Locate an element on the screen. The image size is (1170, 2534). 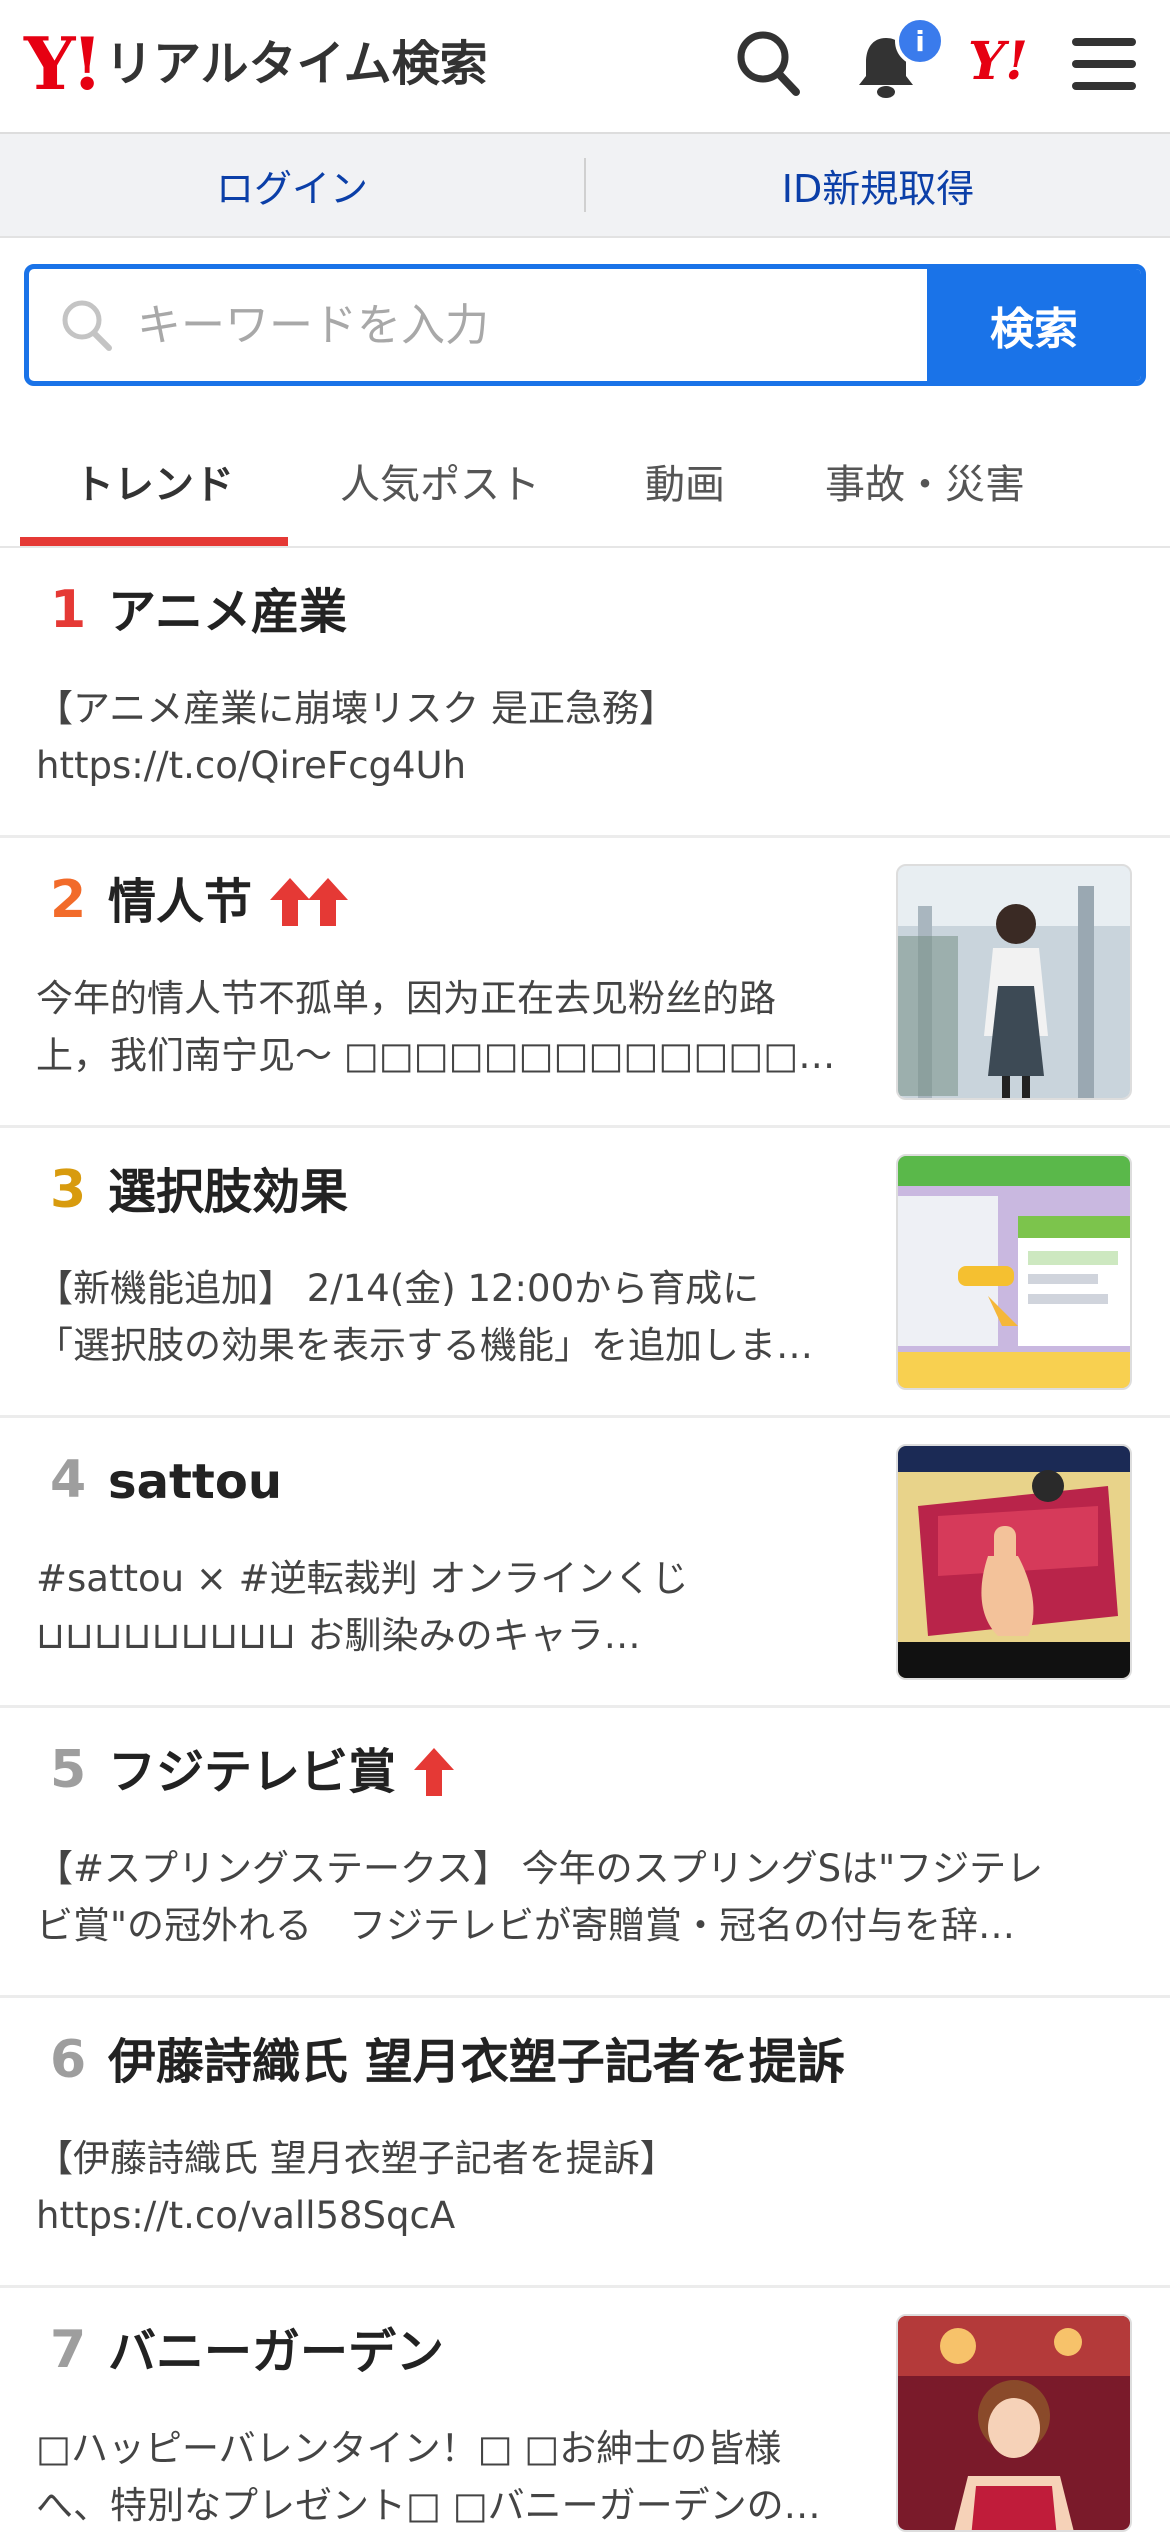
yahoo-logo-mark: Y! is located at coordinates (63, 63).